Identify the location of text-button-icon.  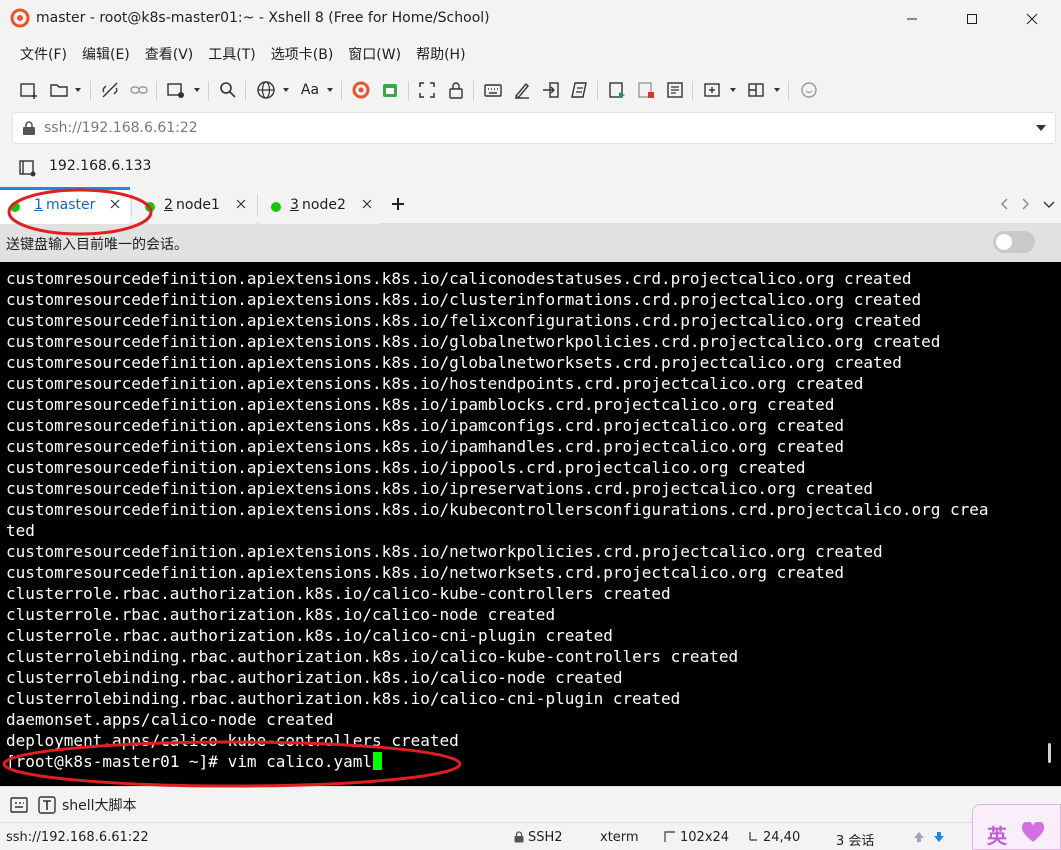
(47, 805).